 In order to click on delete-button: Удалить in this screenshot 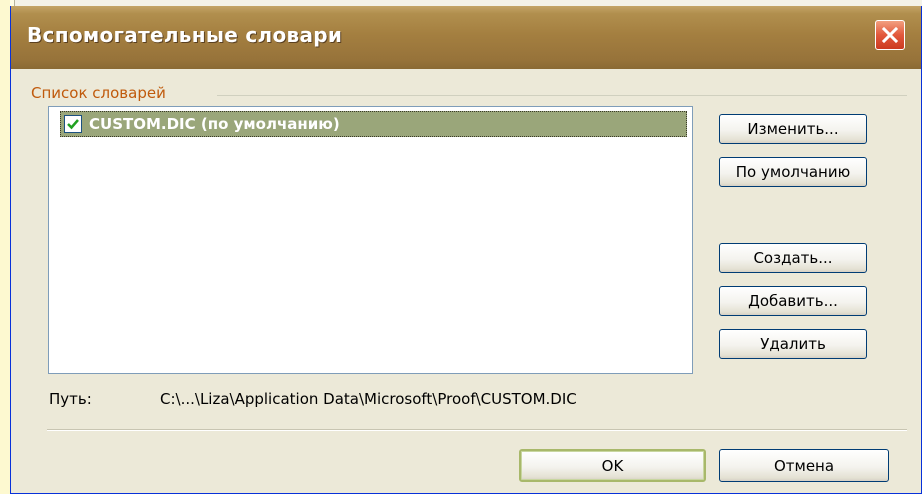, I will do `click(793, 344)`.